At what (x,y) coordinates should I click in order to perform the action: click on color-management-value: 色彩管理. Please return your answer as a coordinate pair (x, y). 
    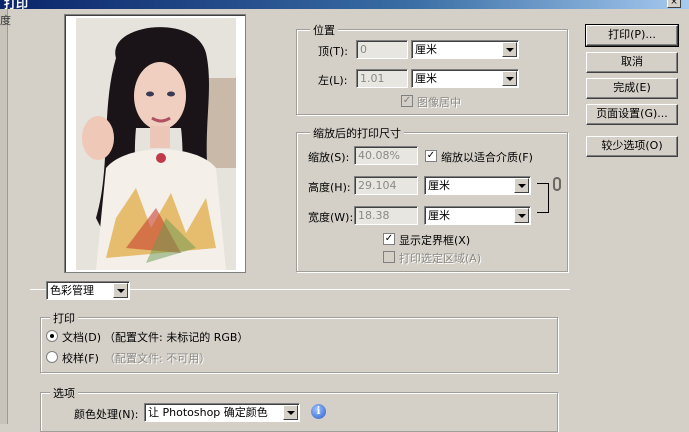
    Looking at the image, I should click on (72, 290).